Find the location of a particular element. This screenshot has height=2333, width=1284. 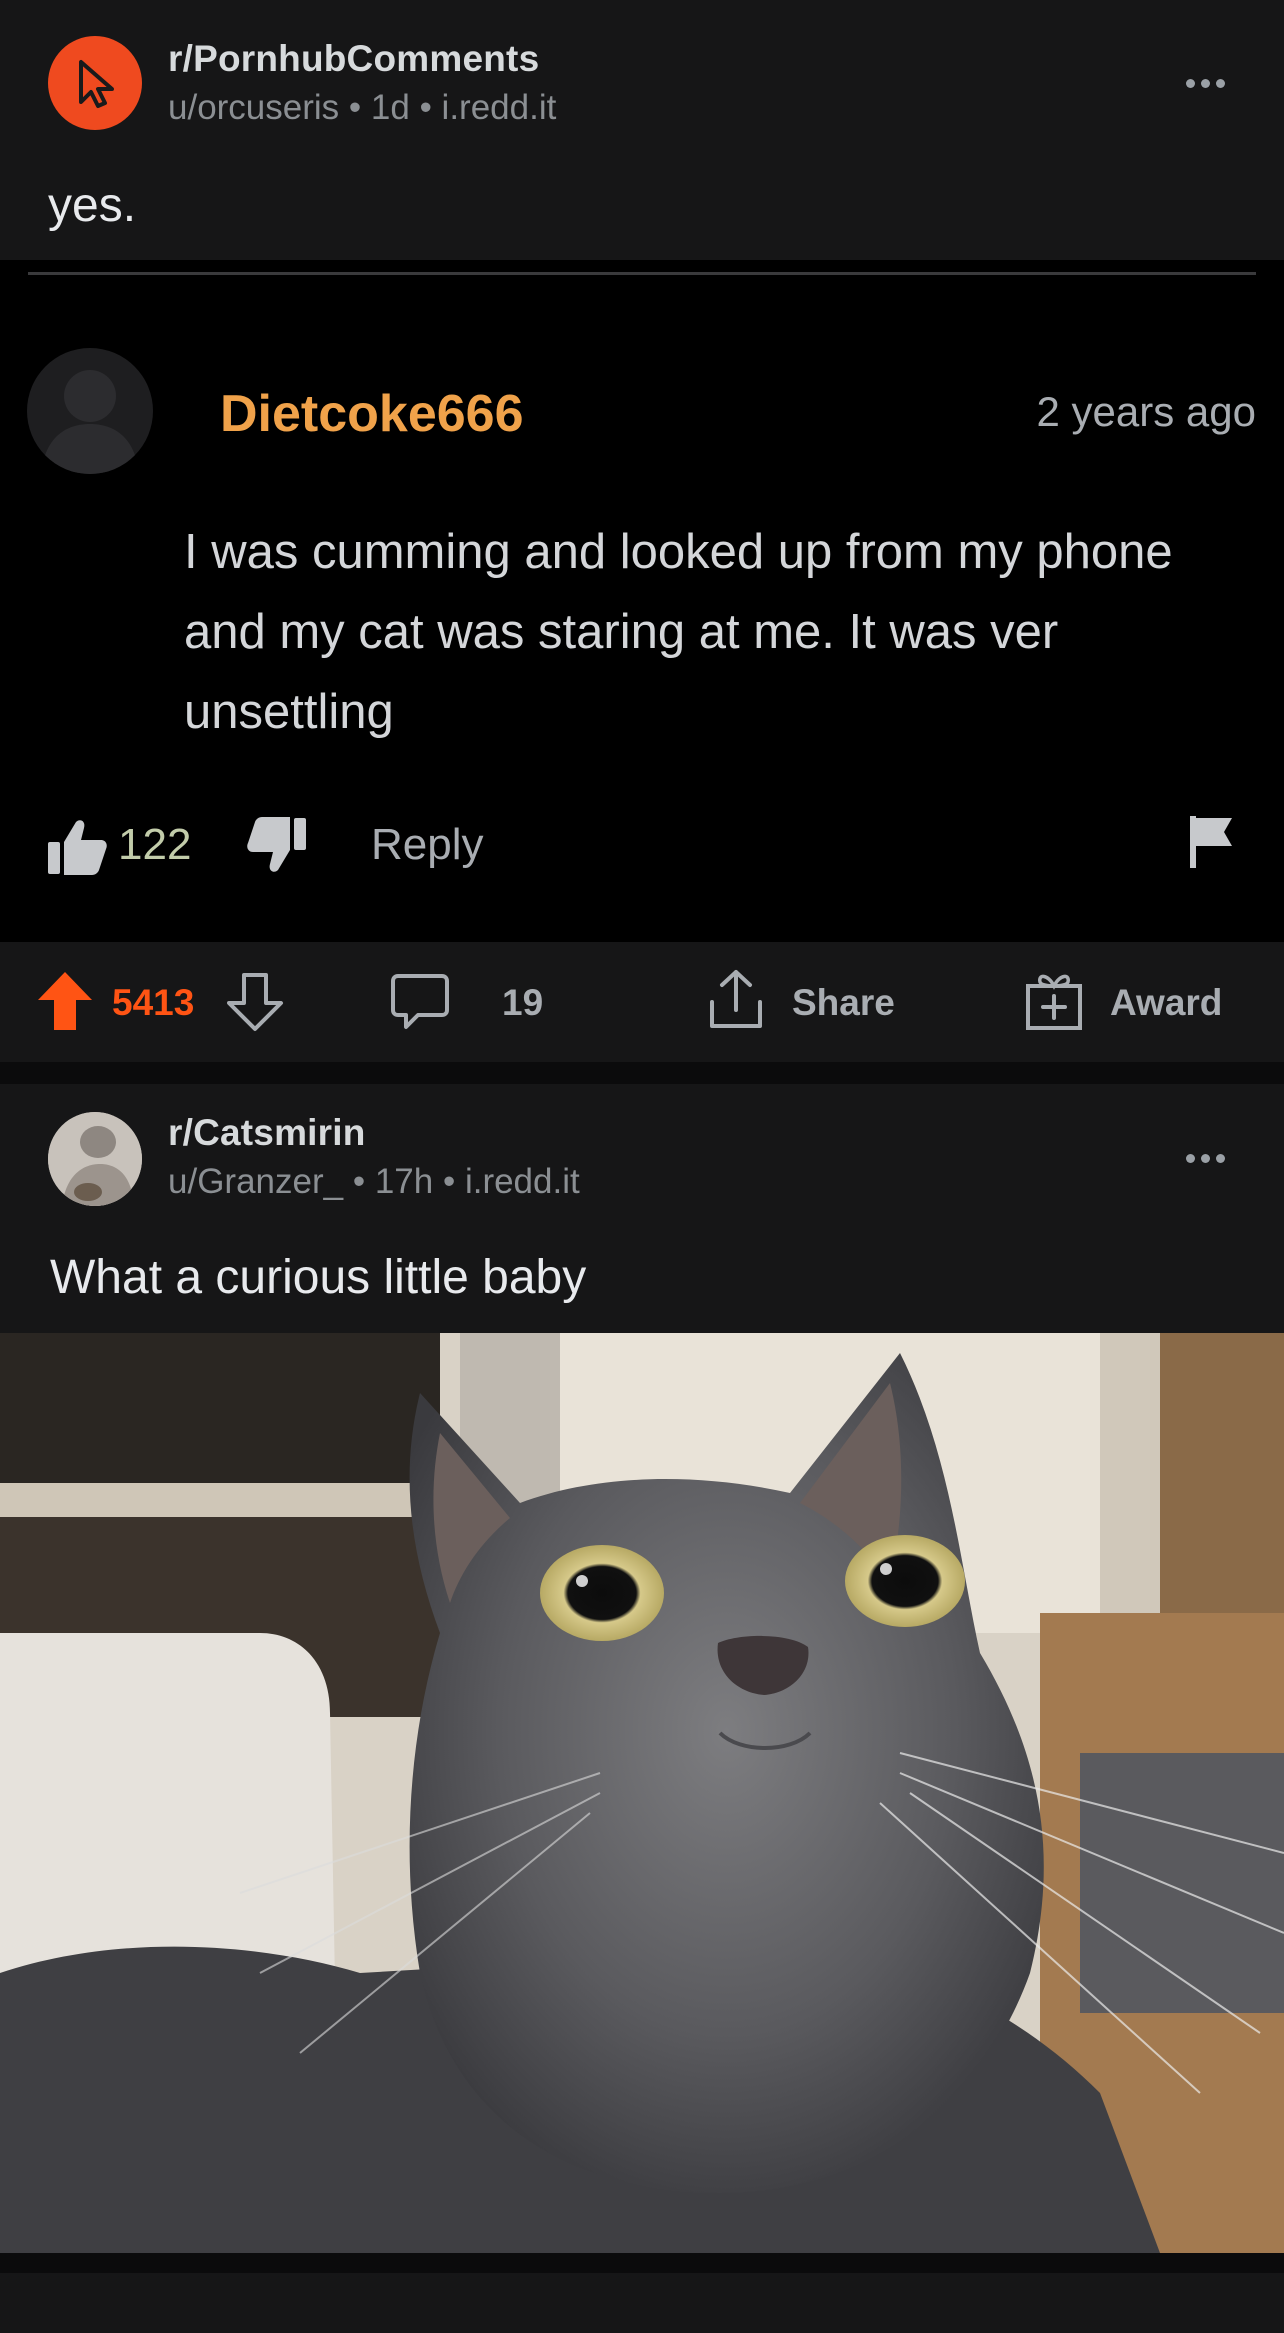

cursor-icon is located at coordinates (96, 84).